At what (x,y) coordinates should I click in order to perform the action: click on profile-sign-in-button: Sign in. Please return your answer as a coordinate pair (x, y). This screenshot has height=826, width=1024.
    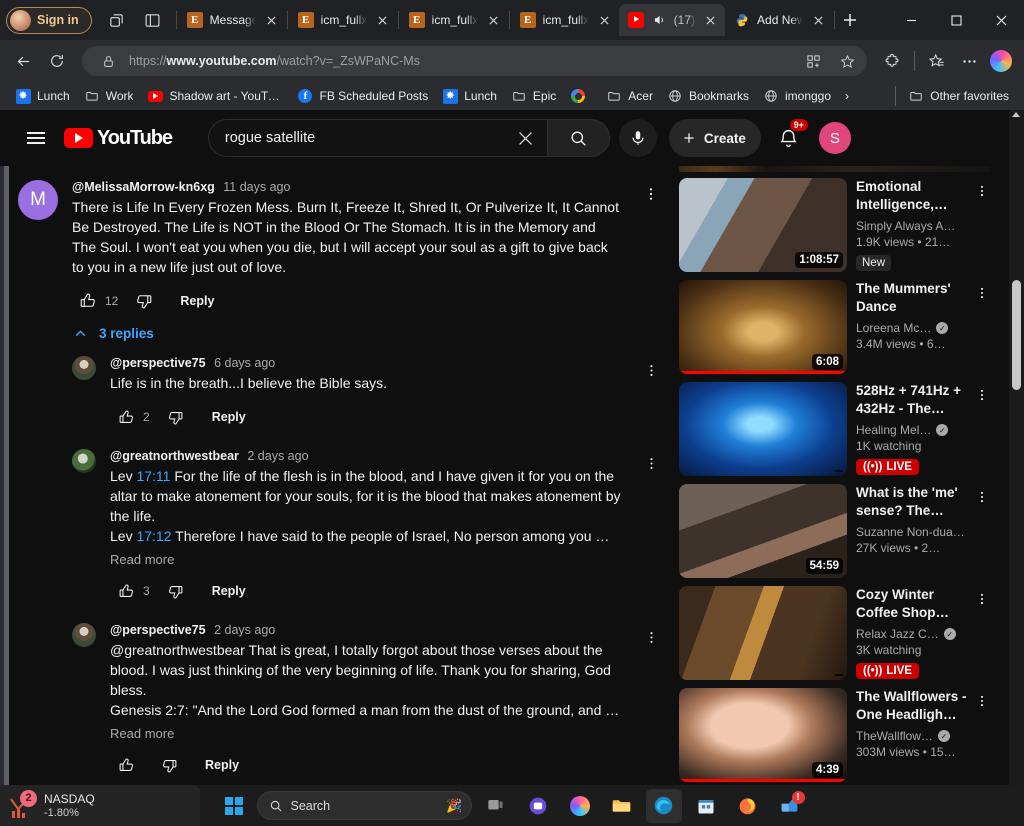
    Looking at the image, I should click on (49, 20).